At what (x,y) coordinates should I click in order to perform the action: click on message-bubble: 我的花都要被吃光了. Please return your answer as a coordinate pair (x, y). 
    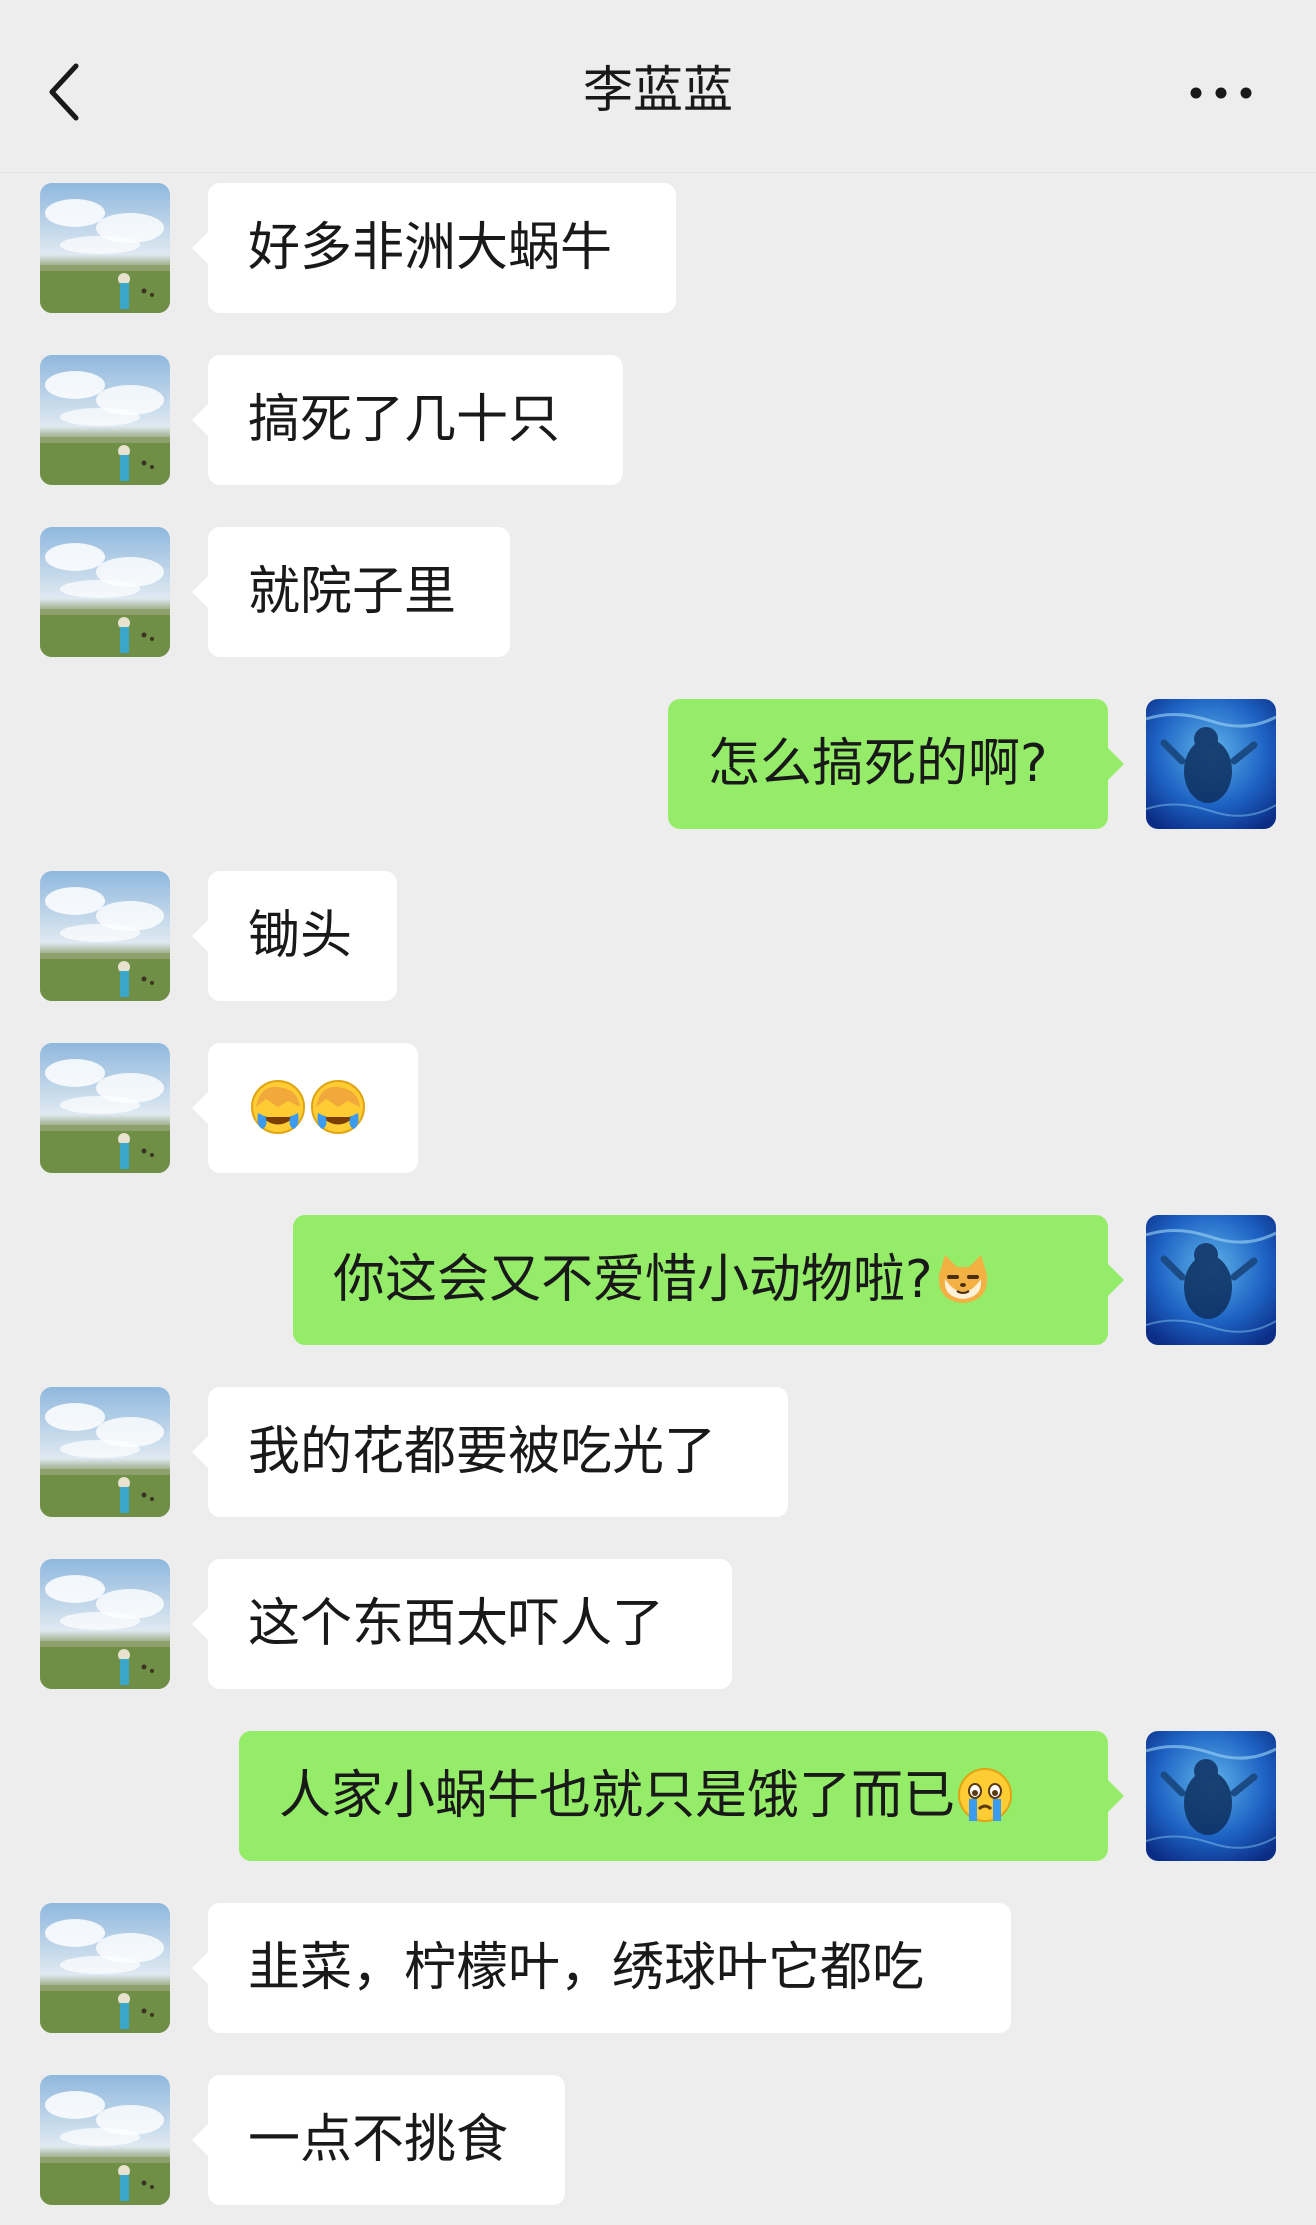
    Looking at the image, I should click on (490, 1452).